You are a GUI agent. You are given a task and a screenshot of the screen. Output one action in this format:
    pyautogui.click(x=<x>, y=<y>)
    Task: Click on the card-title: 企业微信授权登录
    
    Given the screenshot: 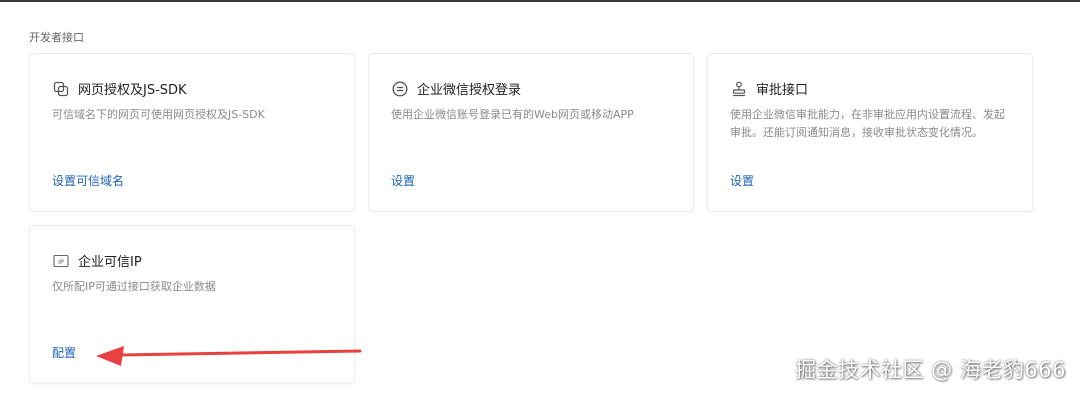 What is the action you would take?
    pyautogui.click(x=469, y=90)
    